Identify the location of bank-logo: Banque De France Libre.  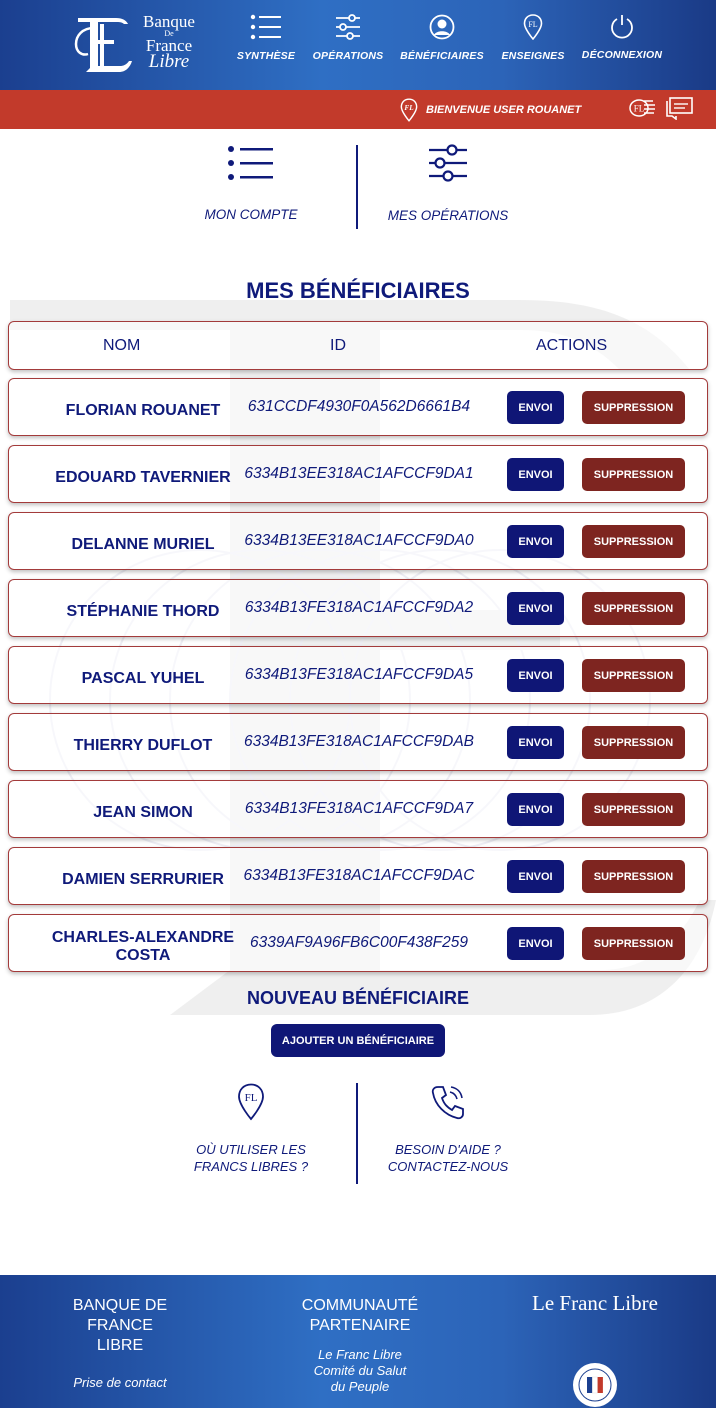
(137, 44).